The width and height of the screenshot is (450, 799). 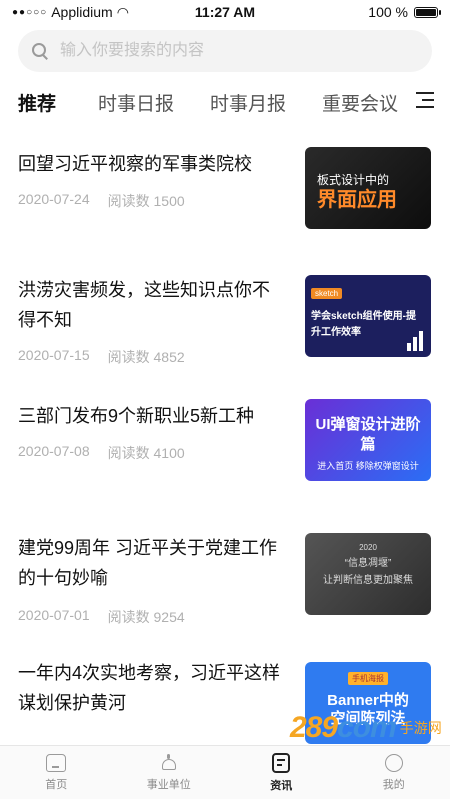 What do you see at coordinates (169, 784) in the screenshot?
I see `tabbar-label: 事业单位` at bounding box center [169, 784].